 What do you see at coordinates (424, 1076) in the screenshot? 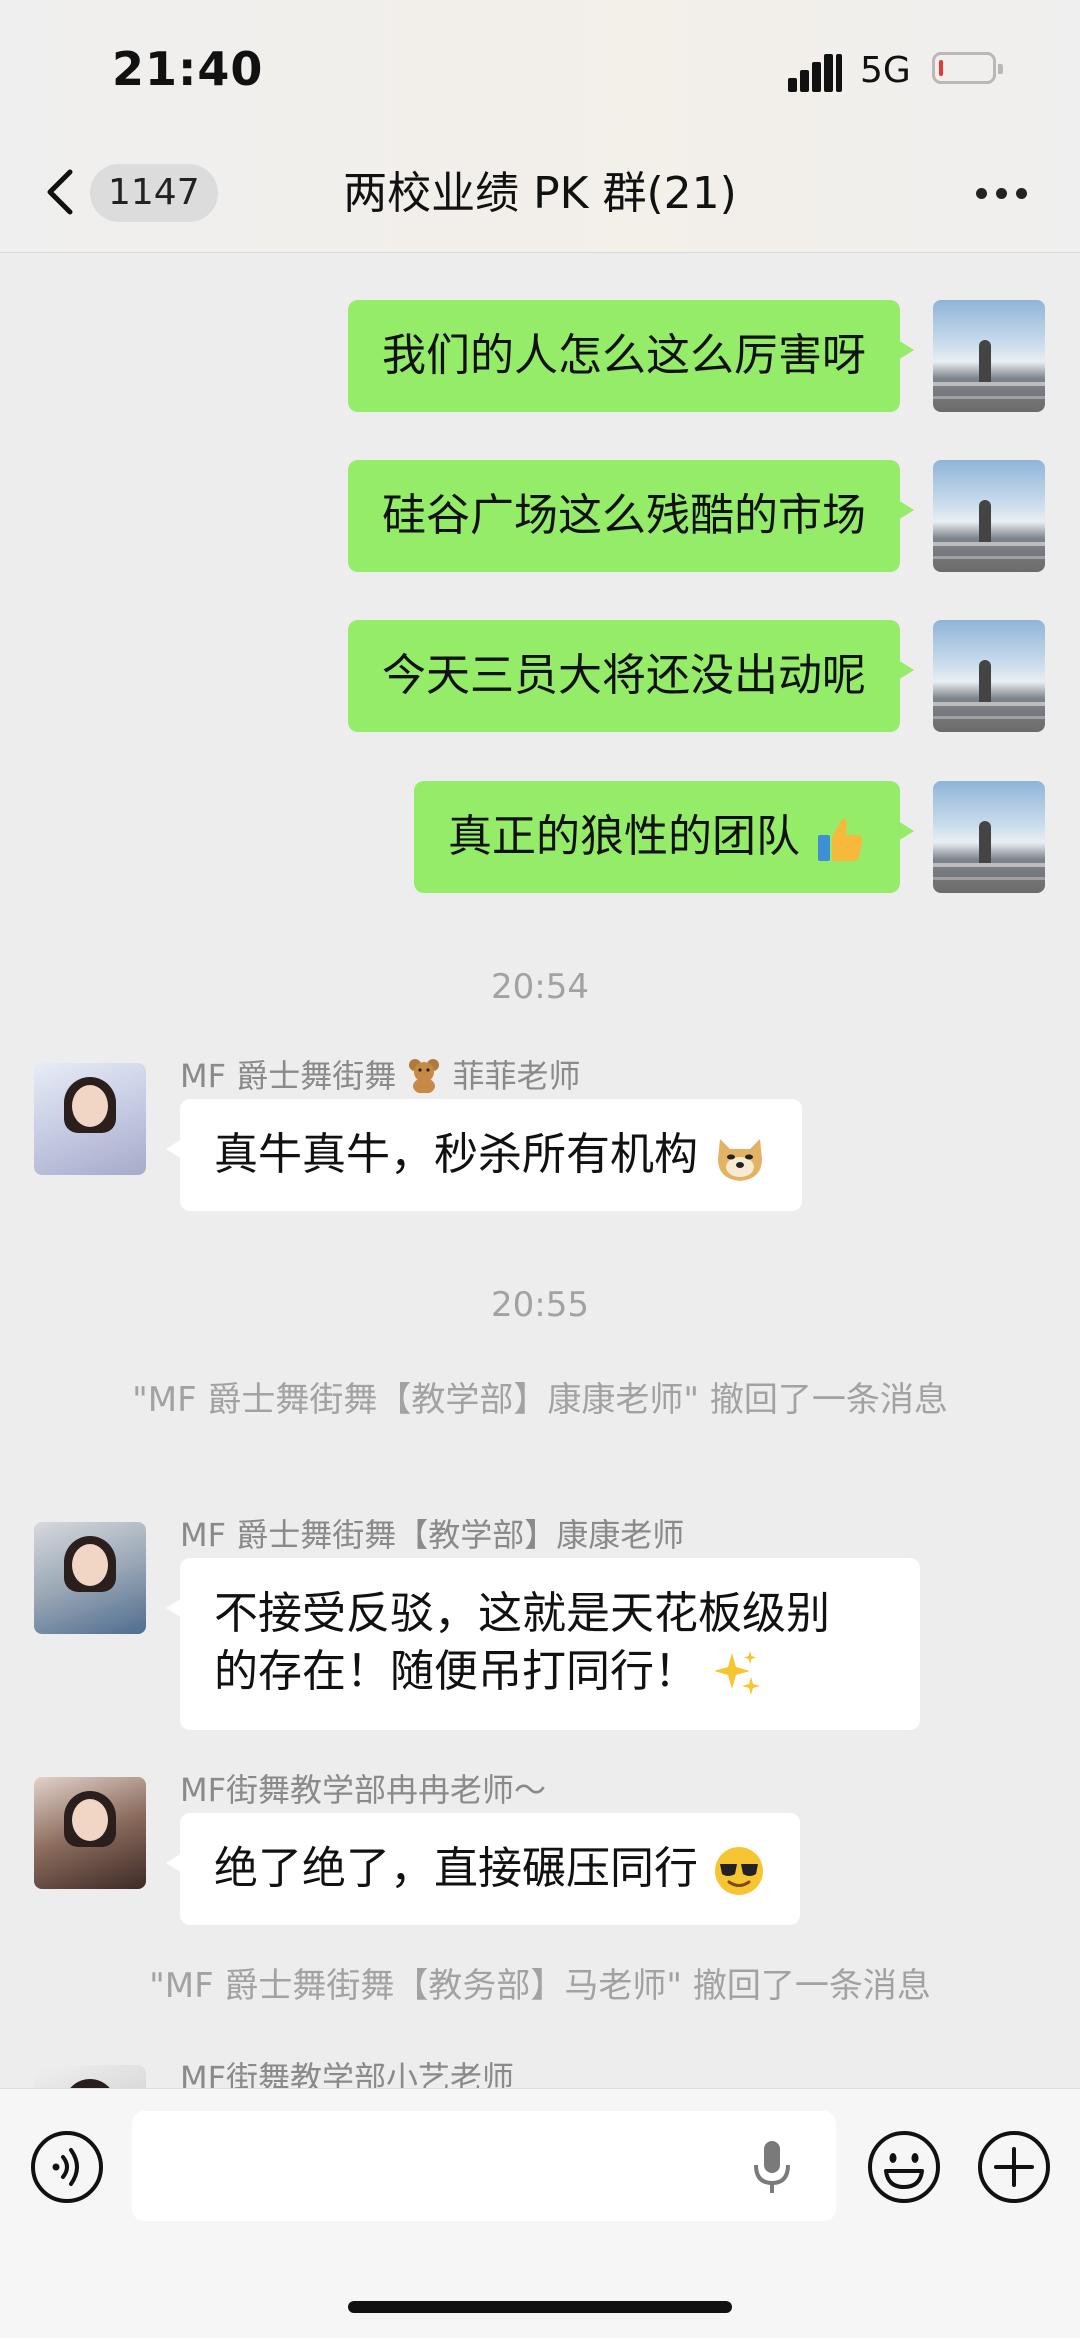
I see `teddy-bear-icon` at bounding box center [424, 1076].